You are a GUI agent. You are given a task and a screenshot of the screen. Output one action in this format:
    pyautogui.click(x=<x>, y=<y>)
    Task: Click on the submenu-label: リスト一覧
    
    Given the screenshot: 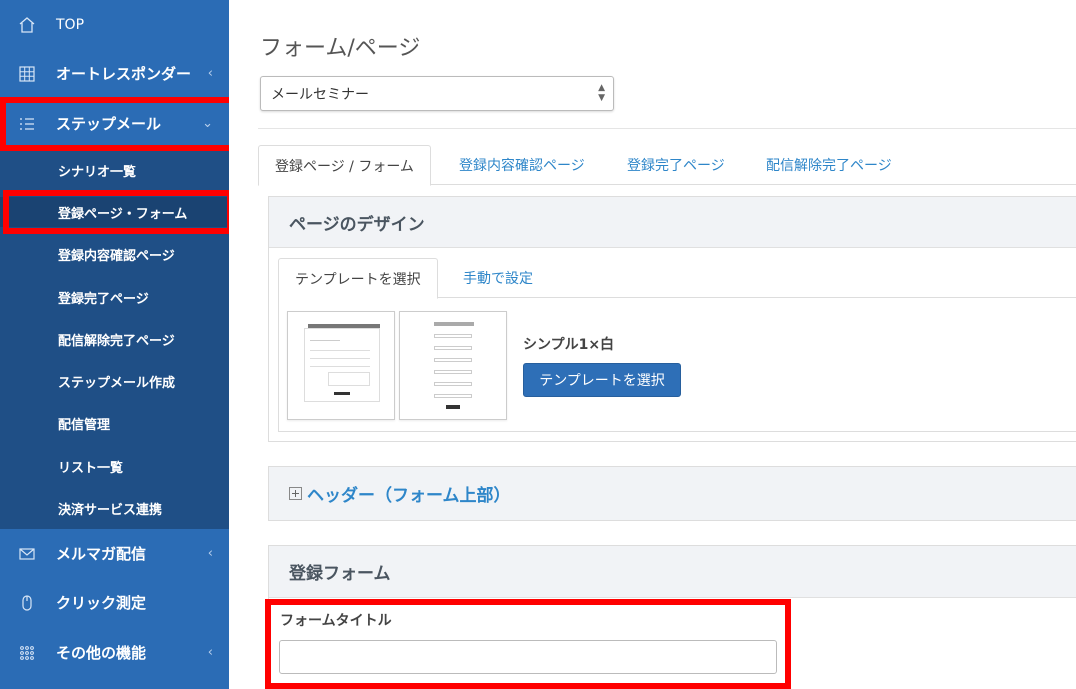 What is the action you would take?
    pyautogui.click(x=91, y=468)
    